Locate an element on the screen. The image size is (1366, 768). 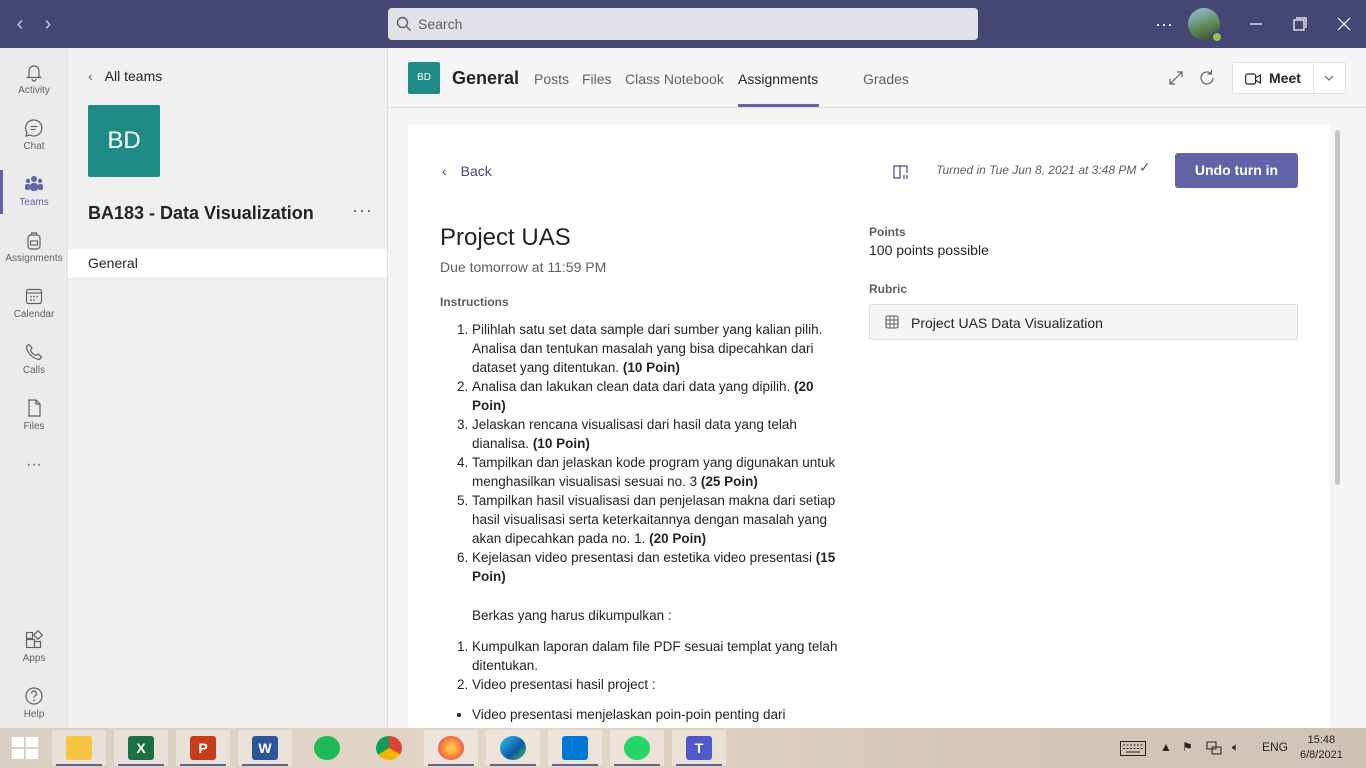
firefox-icon is located at coordinates (451, 748).